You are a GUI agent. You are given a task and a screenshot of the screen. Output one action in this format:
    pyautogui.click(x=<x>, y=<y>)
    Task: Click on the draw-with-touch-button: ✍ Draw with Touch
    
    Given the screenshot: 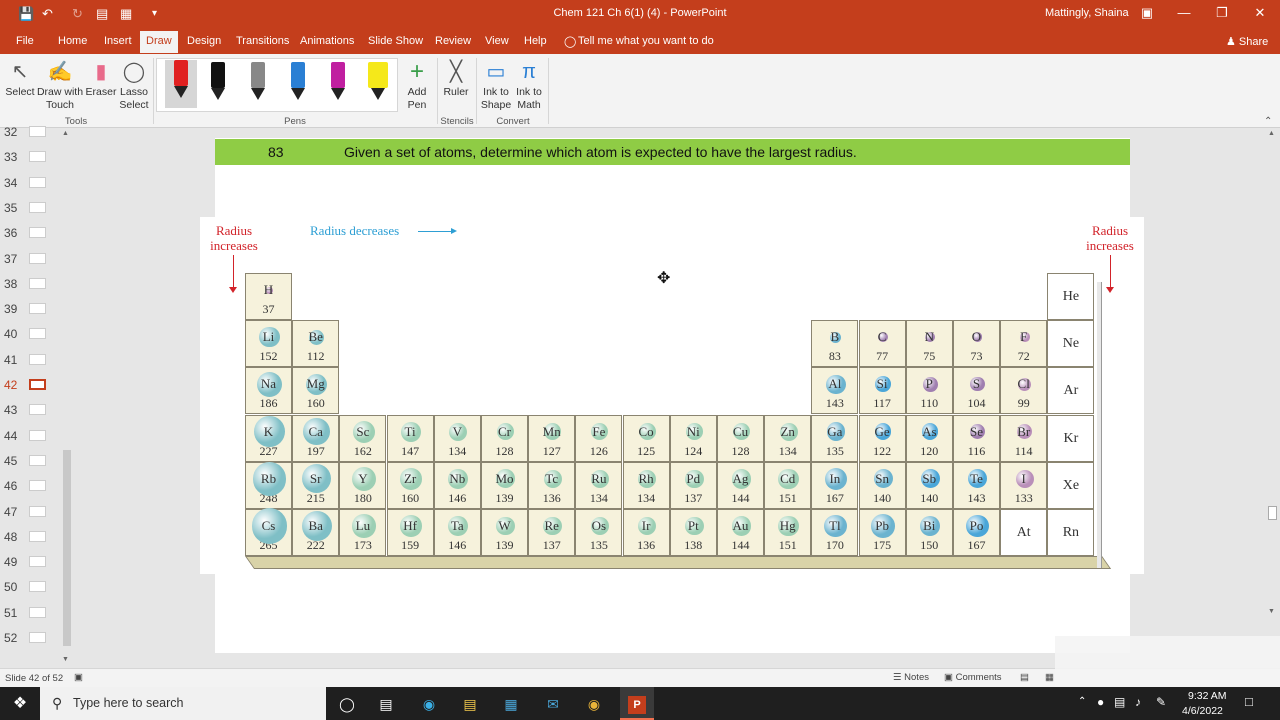 What is the action you would take?
    pyautogui.click(x=60, y=85)
    